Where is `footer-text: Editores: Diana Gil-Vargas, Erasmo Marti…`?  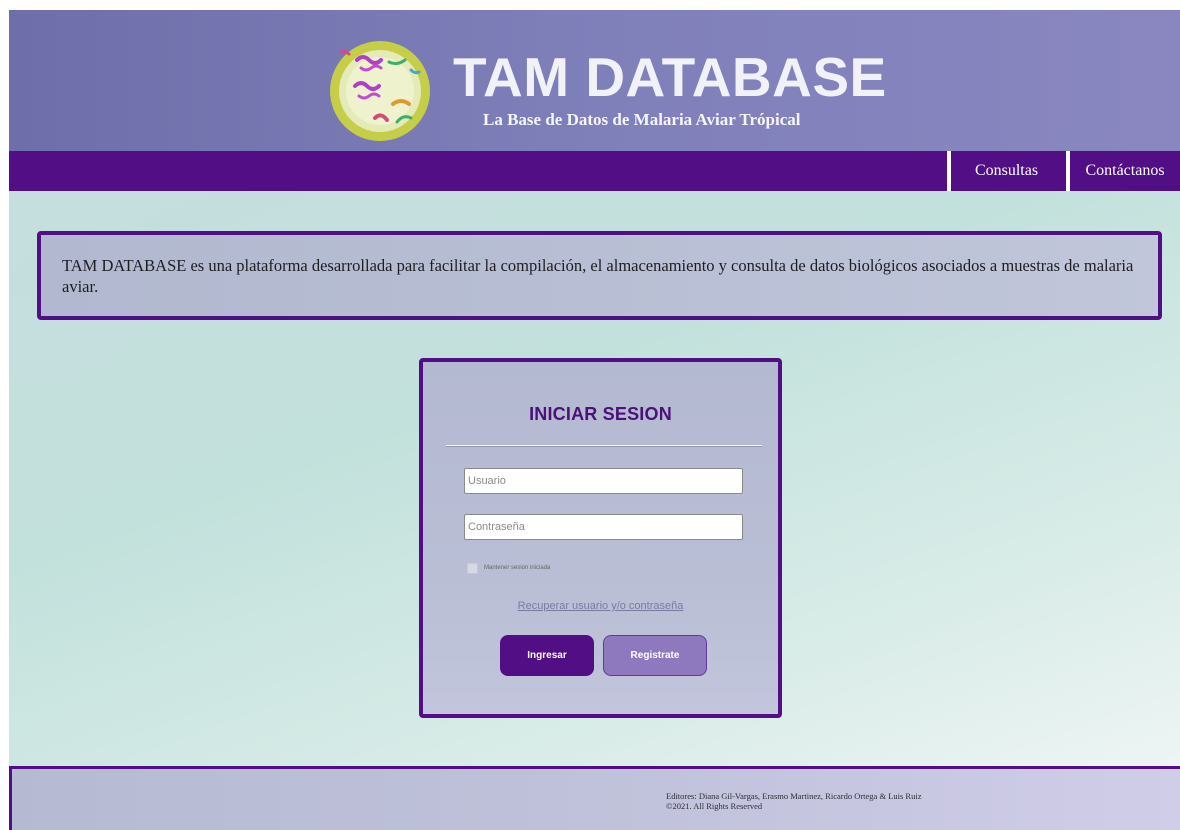
footer-text: Editores: Diana Gil-Vargas, Erasmo Marti… is located at coordinates (793, 801).